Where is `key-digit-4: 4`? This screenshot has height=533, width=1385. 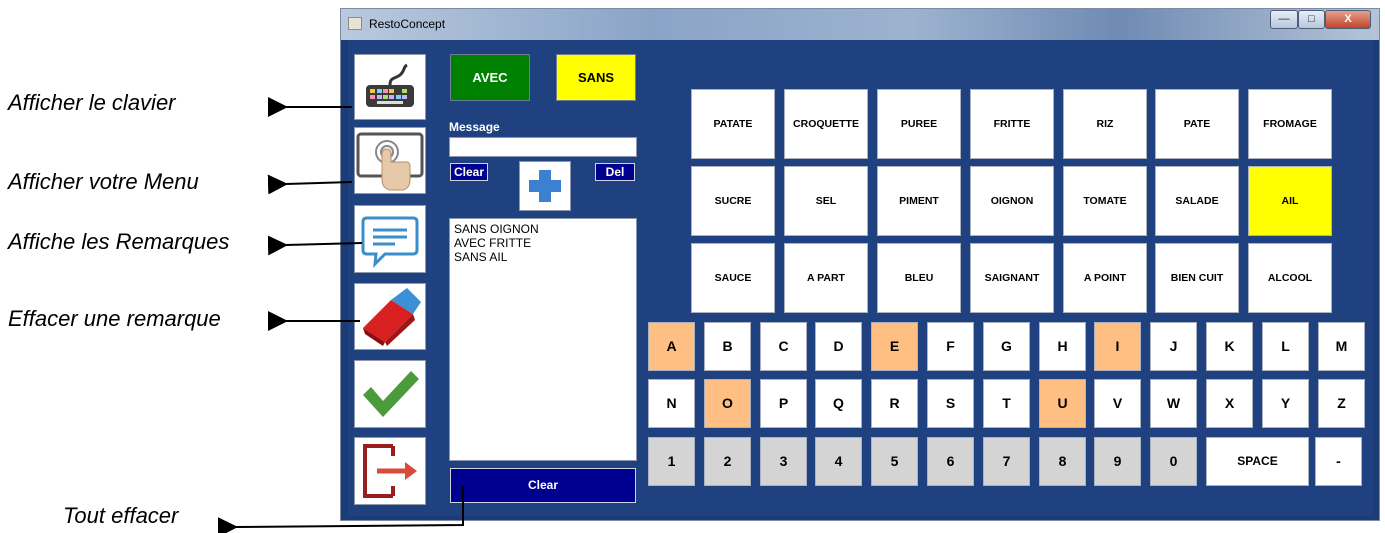
key-digit-4: 4 is located at coordinates (838, 461).